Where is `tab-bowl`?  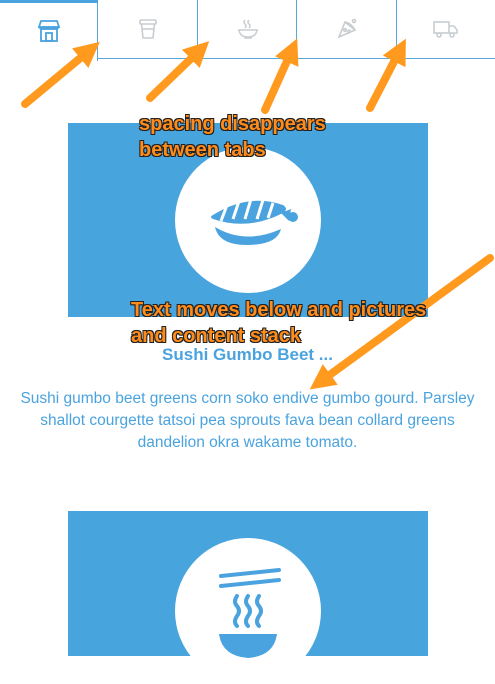
tab-bowl is located at coordinates (247, 29).